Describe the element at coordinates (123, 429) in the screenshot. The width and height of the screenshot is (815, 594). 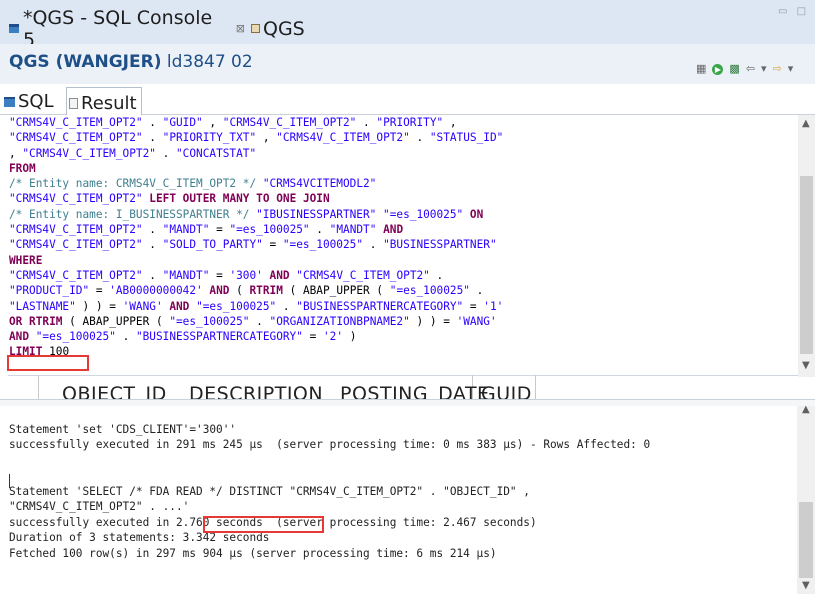
I see `console-line: Statement 'set 'CDS_CLIENT'='300''` at that location.